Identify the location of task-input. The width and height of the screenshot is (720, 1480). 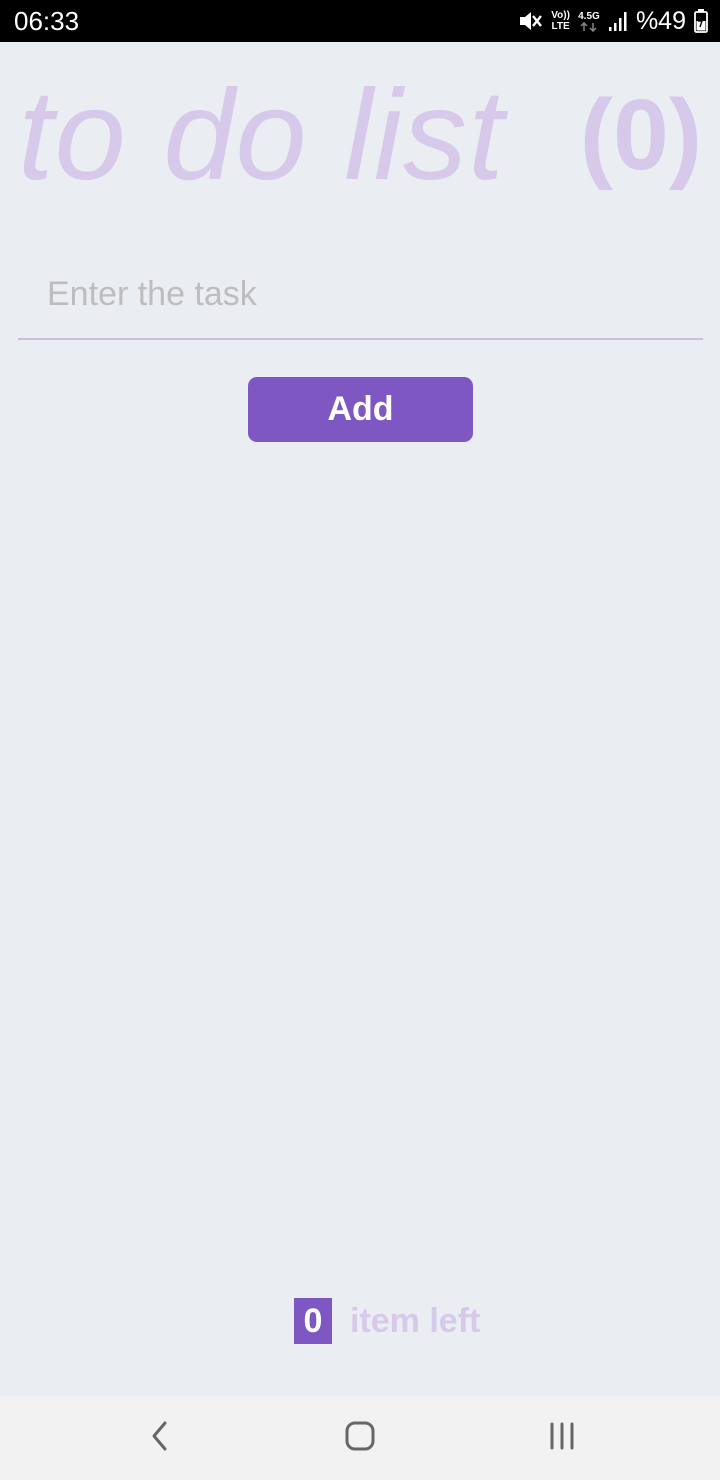
(360, 299).